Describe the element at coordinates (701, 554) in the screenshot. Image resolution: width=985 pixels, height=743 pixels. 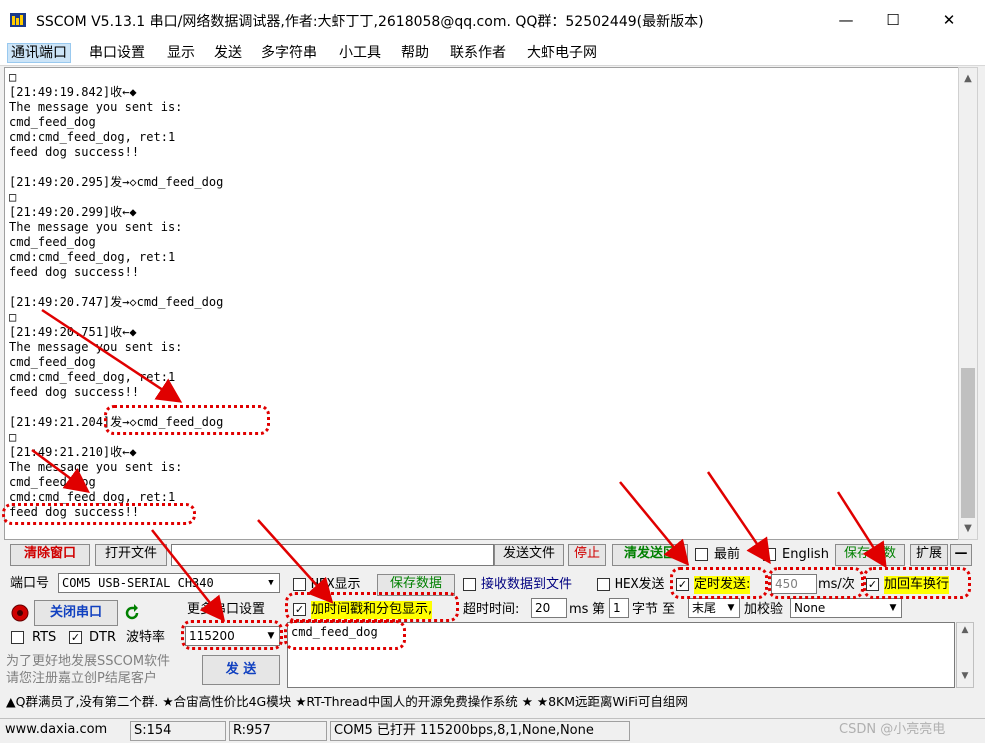
I see `topmost-checkbox` at that location.